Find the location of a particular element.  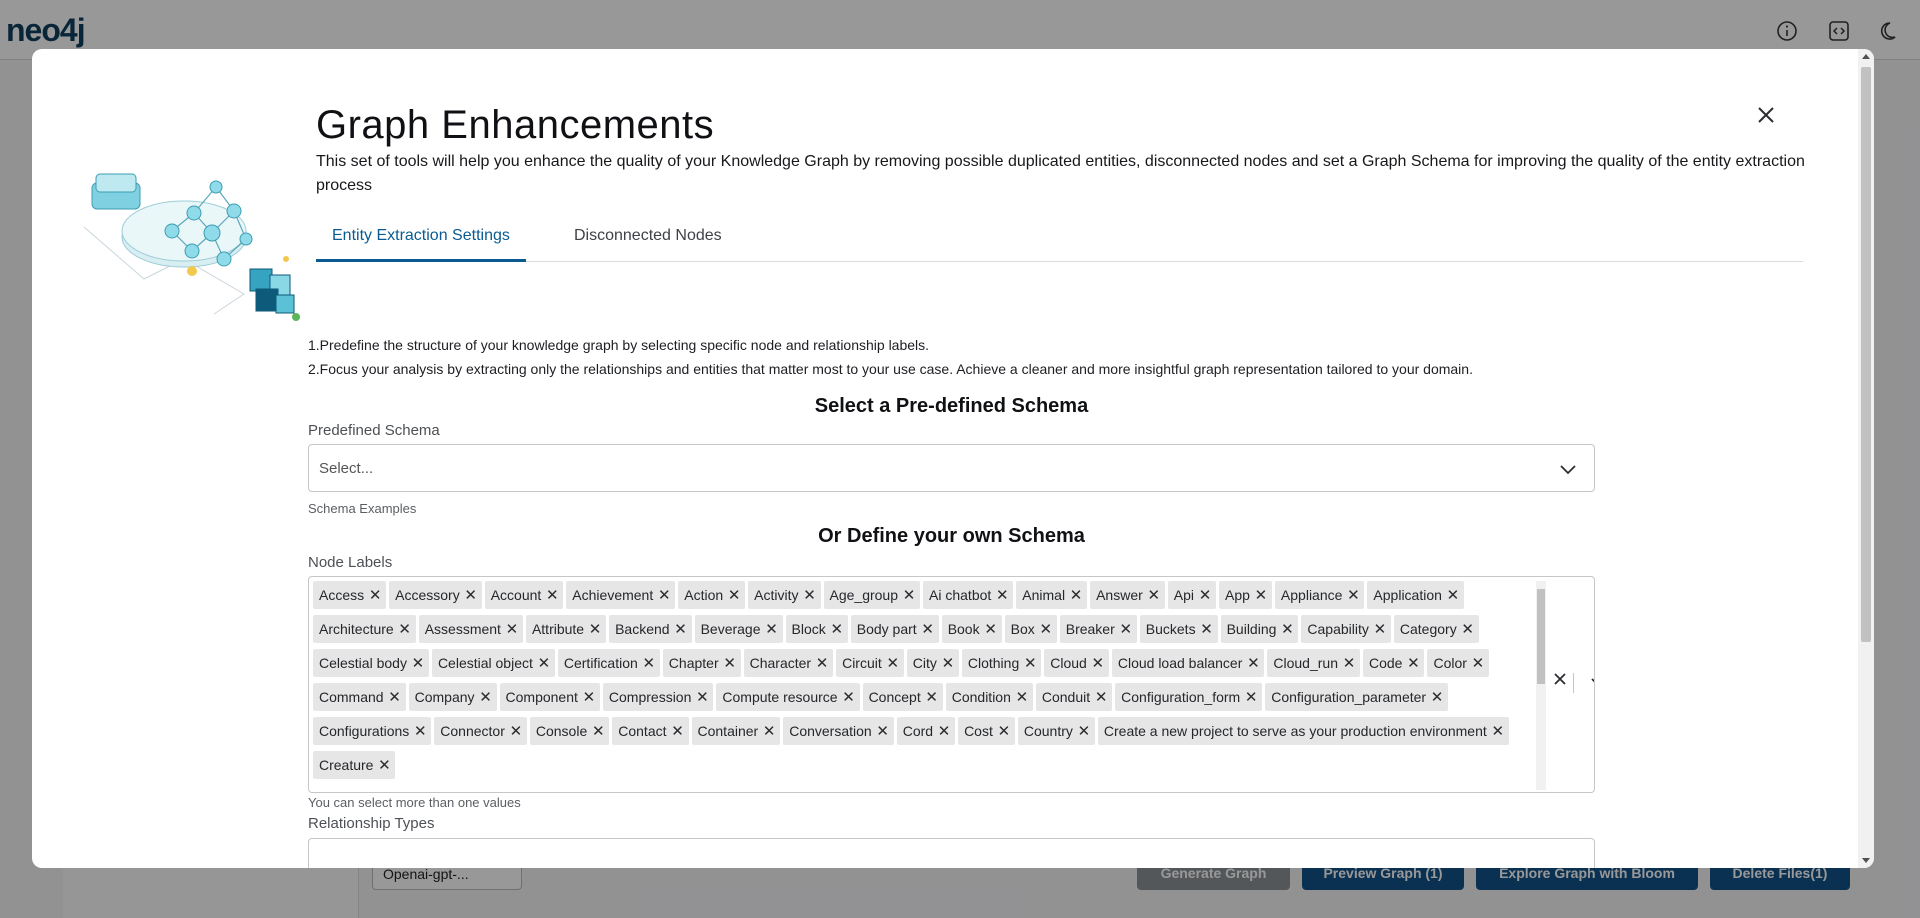

tab-entity-extraction-settings: Entity Extraction Settings is located at coordinates (421, 244).